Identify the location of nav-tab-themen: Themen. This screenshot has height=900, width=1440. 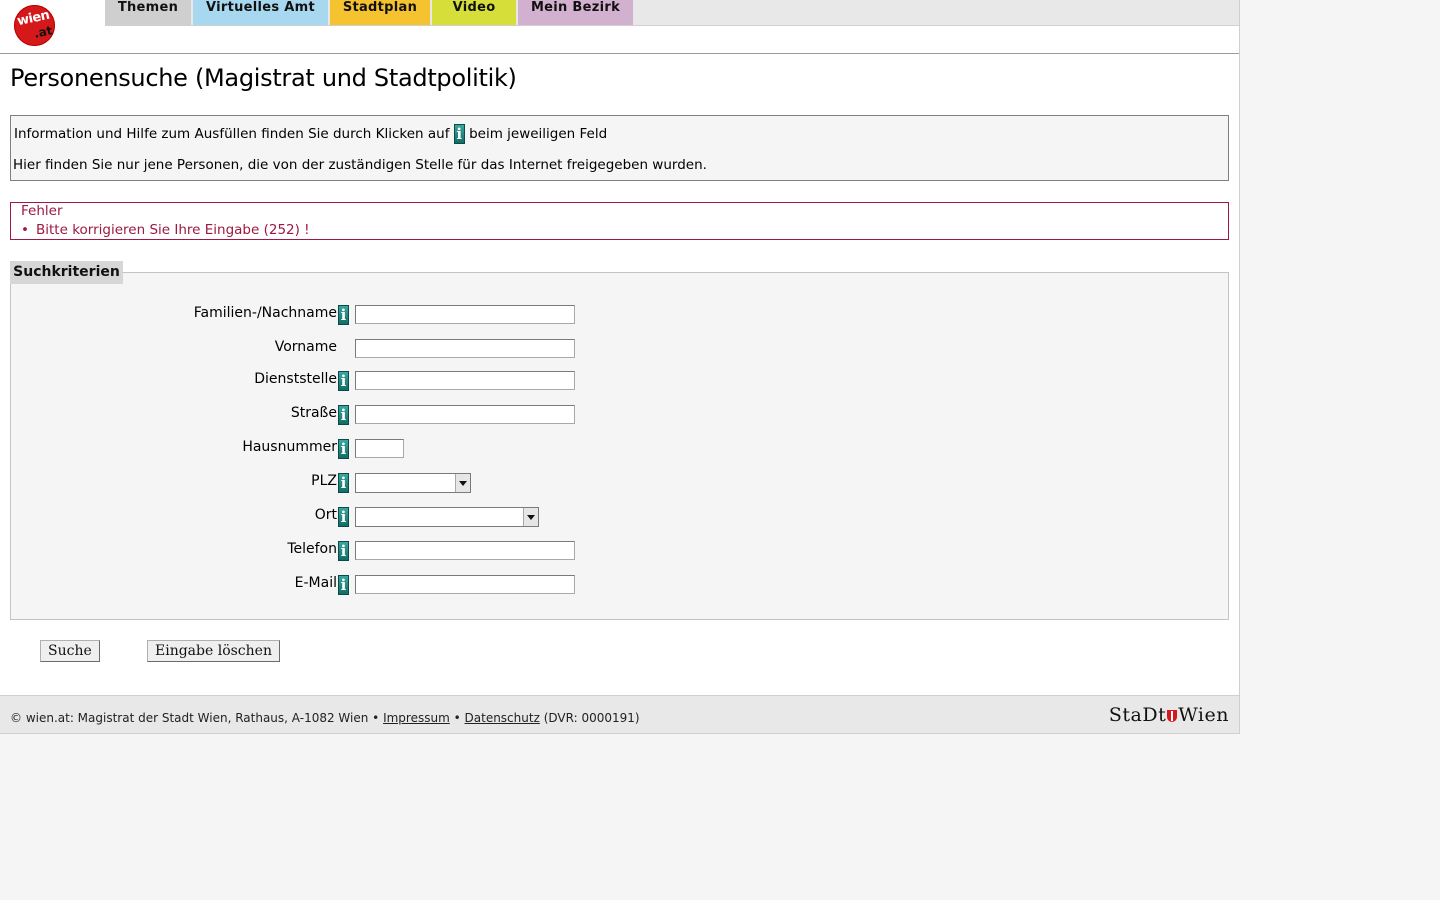
(148, 12).